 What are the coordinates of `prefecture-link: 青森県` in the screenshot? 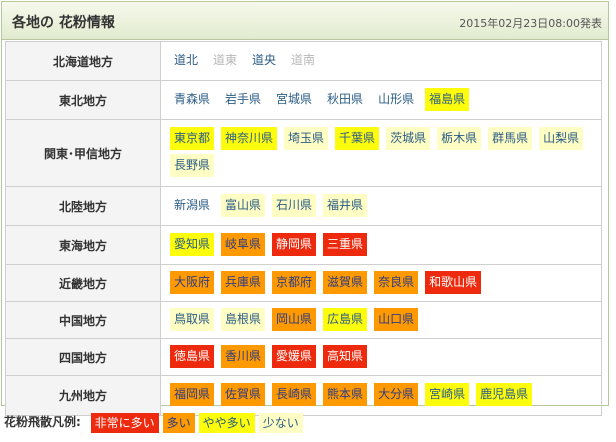 It's located at (192, 99).